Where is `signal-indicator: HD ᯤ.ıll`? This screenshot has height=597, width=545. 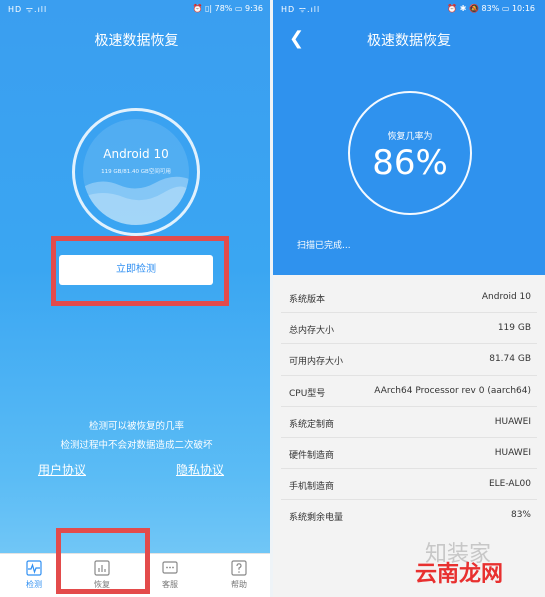 signal-indicator: HD ᯤ.ıll is located at coordinates (28, 9).